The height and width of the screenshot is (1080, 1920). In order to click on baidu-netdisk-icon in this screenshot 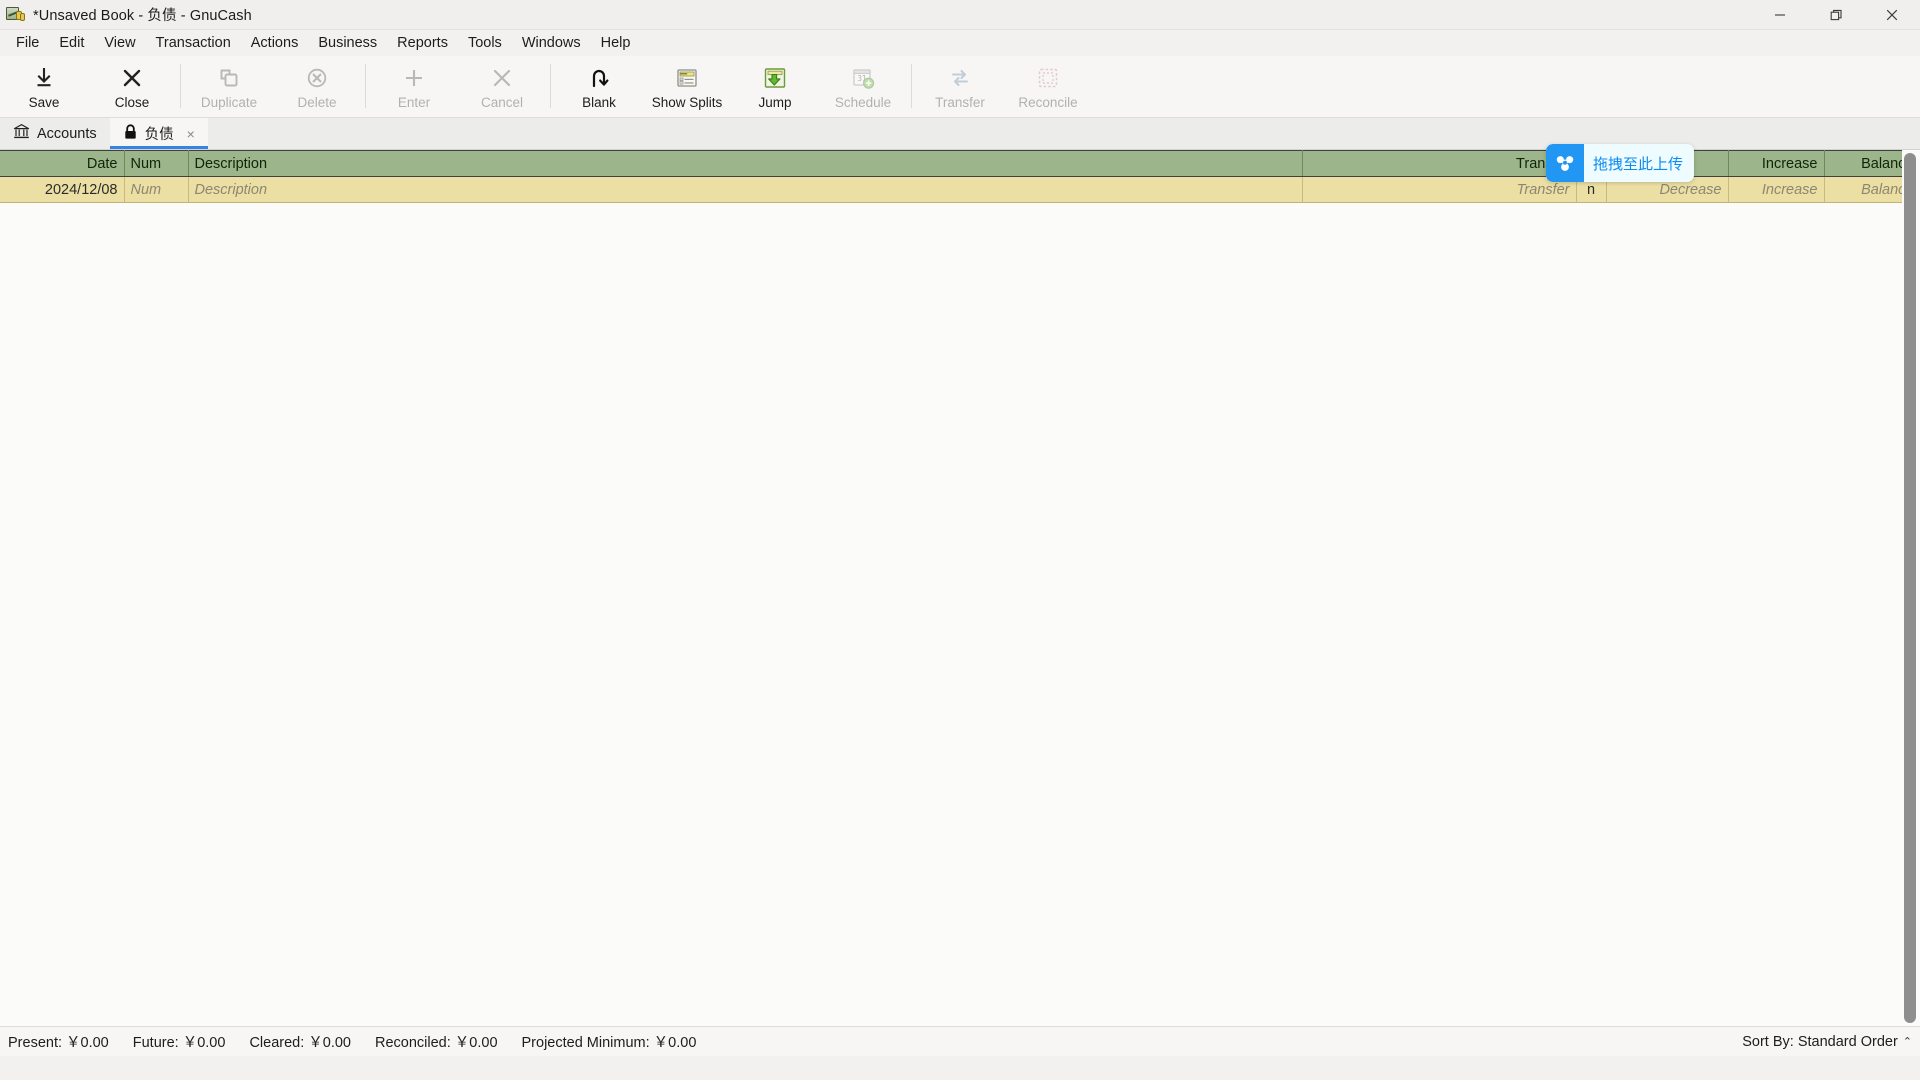, I will do `click(1565, 163)`.